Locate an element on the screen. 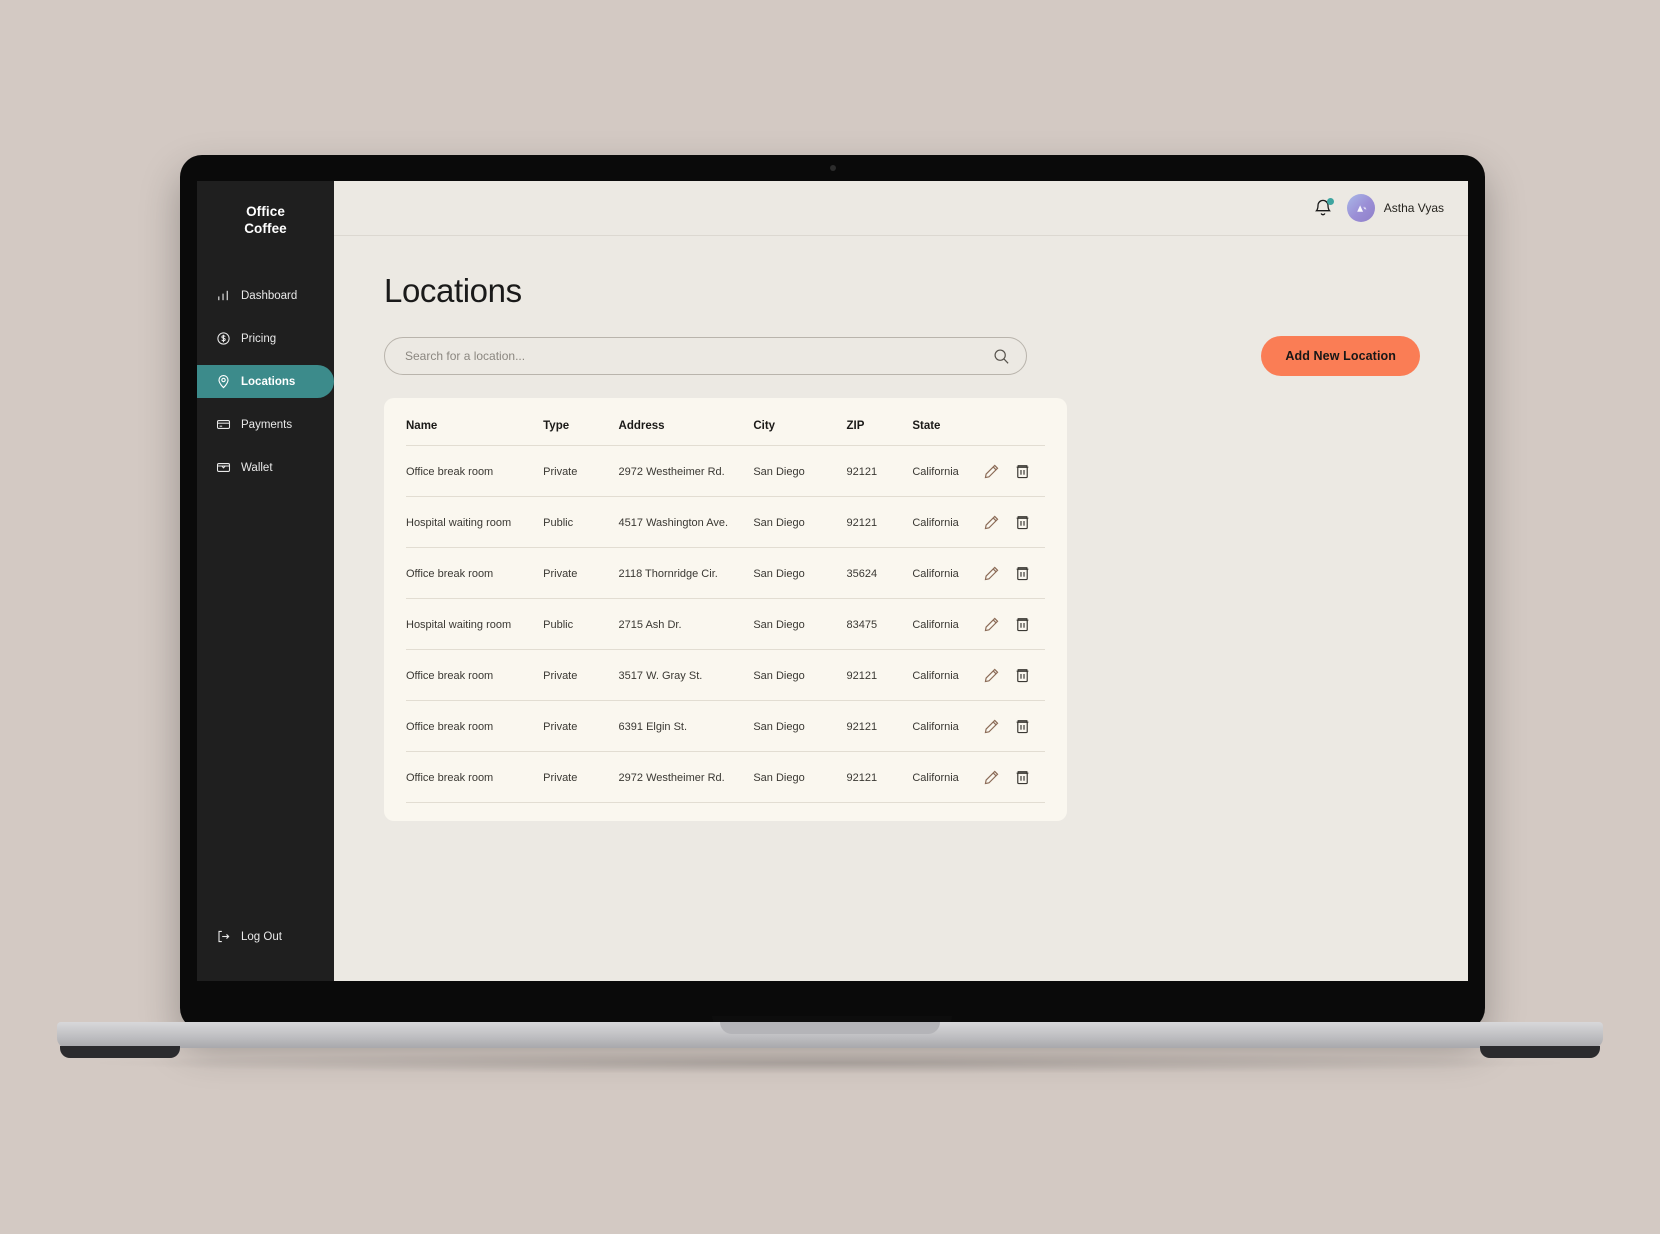  brand-logo: Office Coffee is located at coordinates (265, 220).